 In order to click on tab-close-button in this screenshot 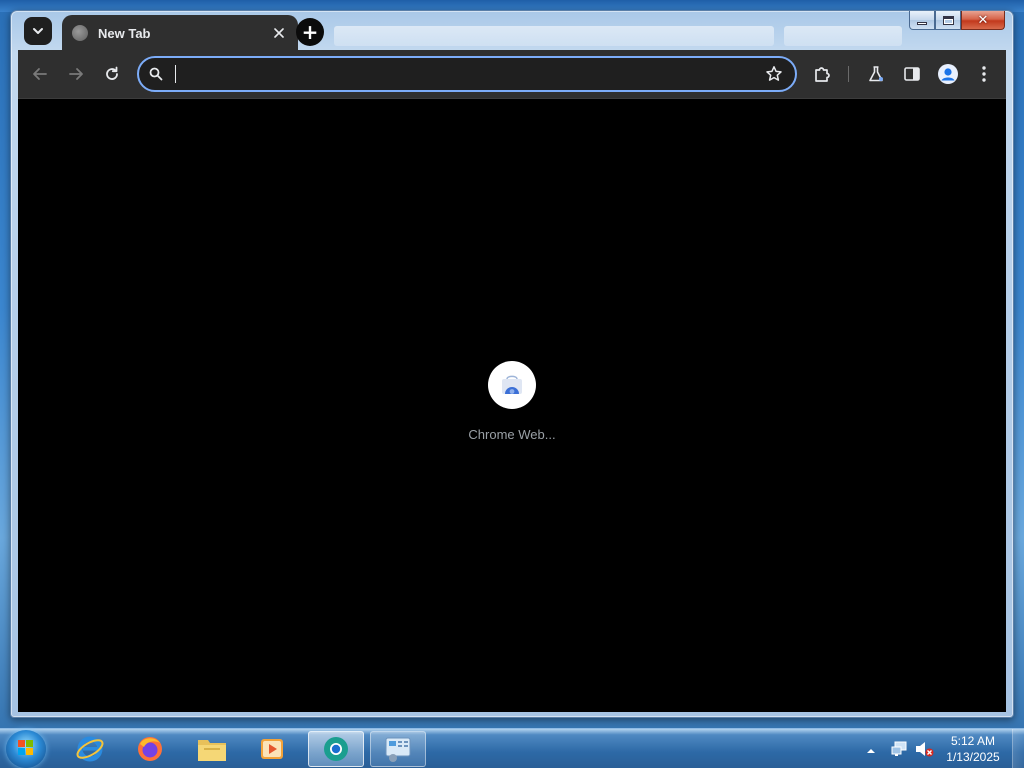, I will do `click(279, 33)`.